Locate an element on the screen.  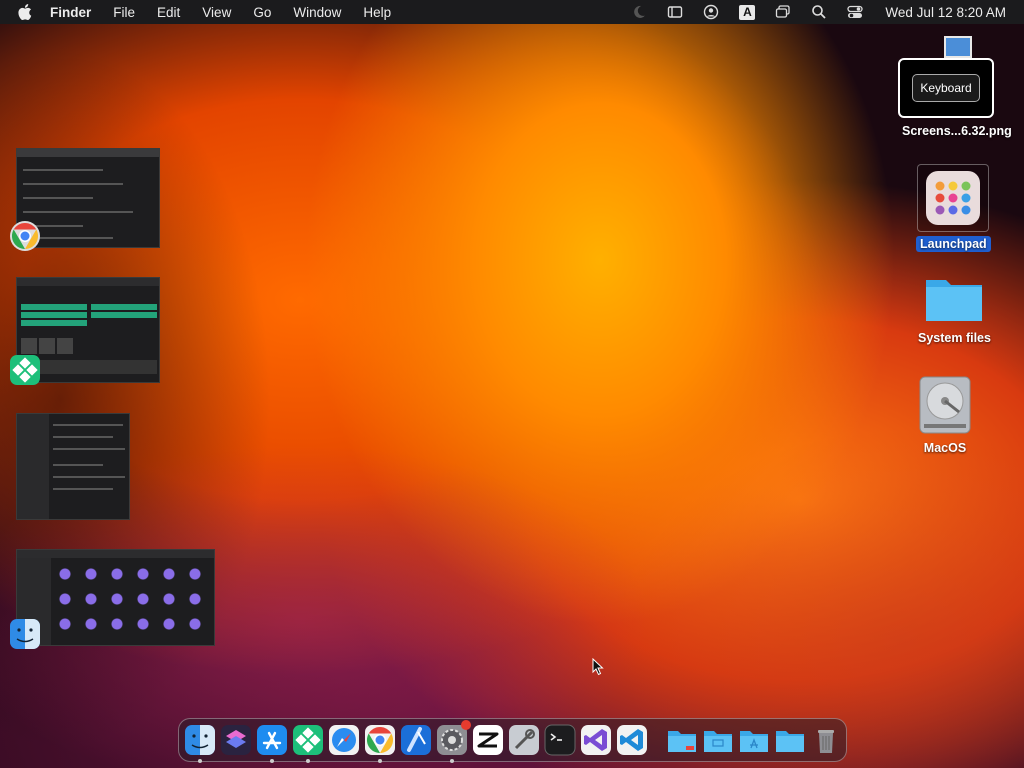
menu-file: File is located at coordinates (124, 12).